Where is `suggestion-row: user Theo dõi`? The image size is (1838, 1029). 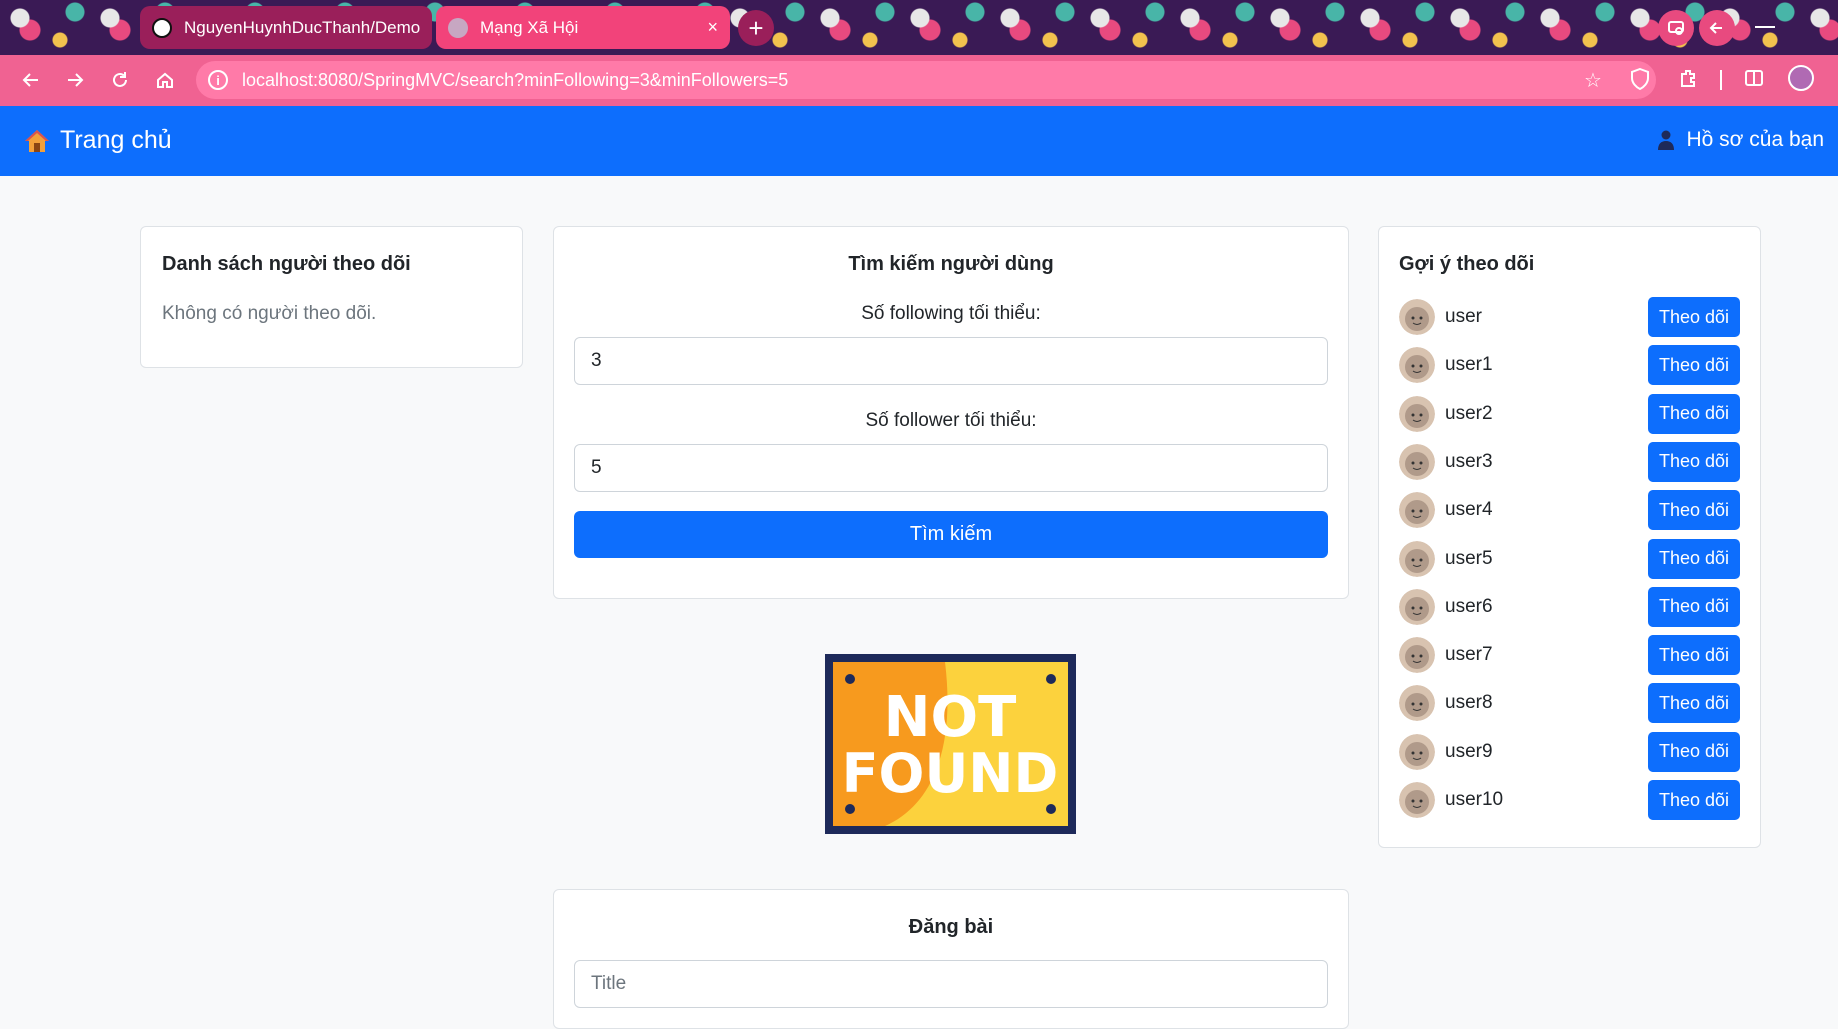 suggestion-row: user Theo dõi is located at coordinates (1569, 317).